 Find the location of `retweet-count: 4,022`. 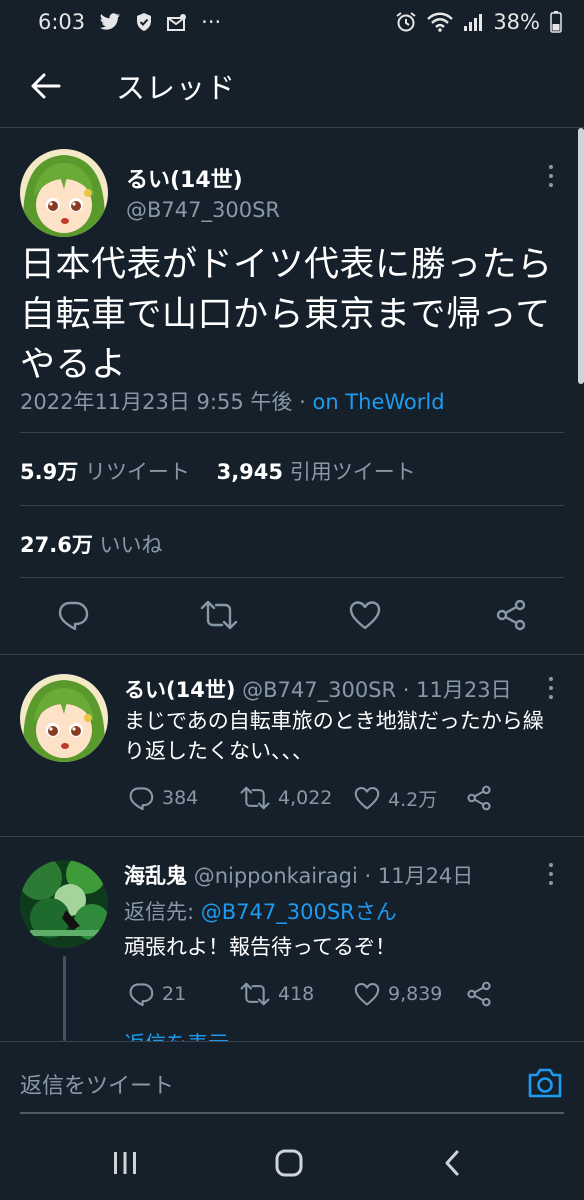

retweet-count: 4,022 is located at coordinates (305, 798).